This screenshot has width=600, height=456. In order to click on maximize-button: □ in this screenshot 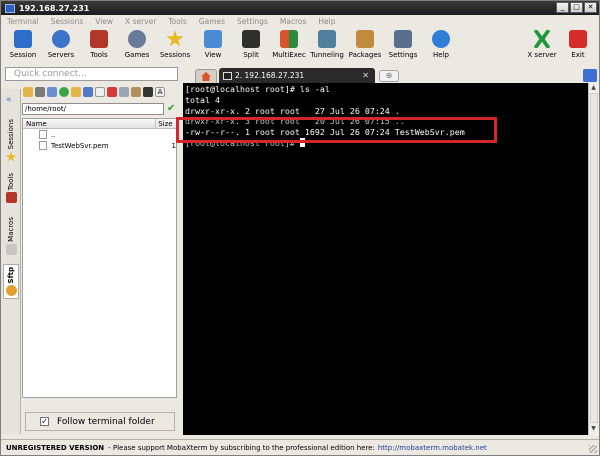, I will do `click(576, 7)`.